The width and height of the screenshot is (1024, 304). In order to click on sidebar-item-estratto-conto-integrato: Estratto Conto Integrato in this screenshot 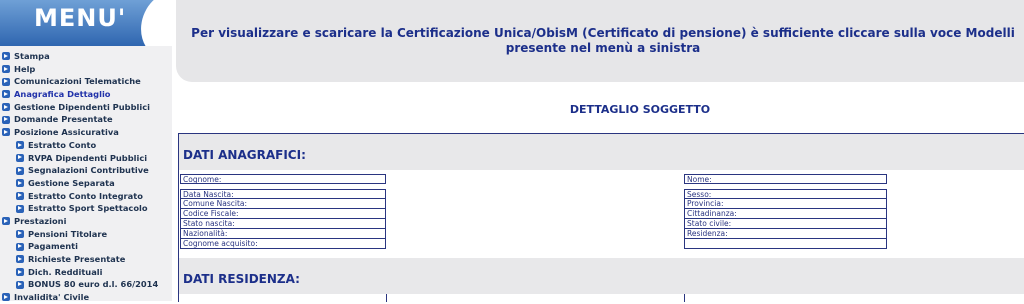, I will do `click(86, 196)`.